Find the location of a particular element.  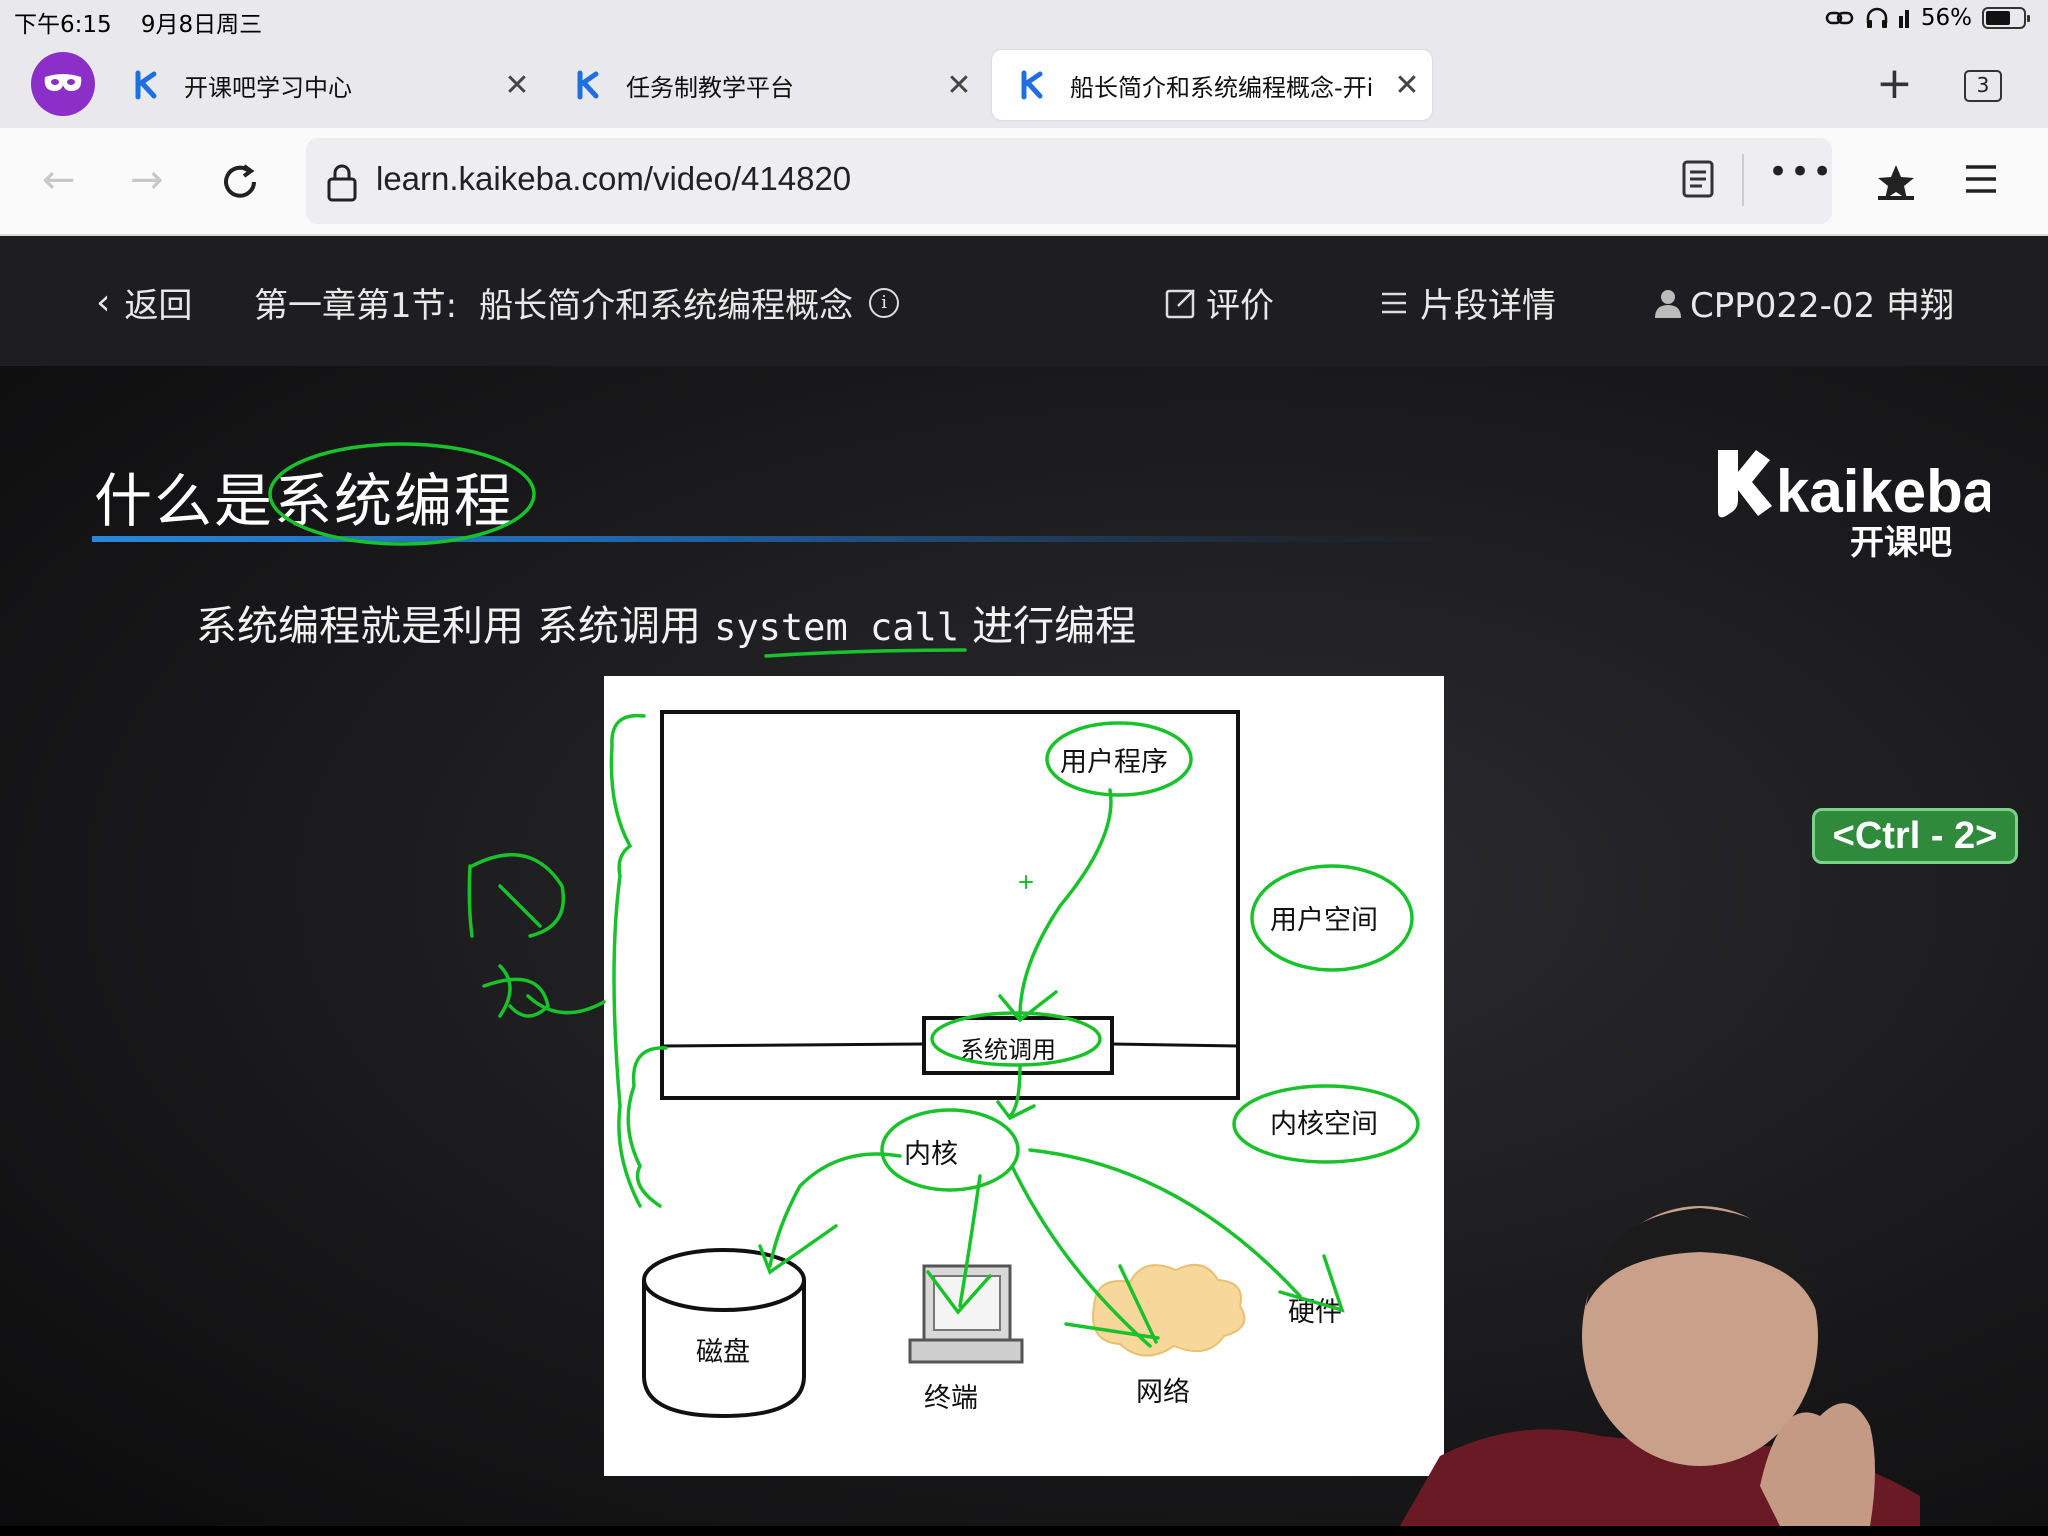

presenter-video is located at coordinates (1660, 1366).